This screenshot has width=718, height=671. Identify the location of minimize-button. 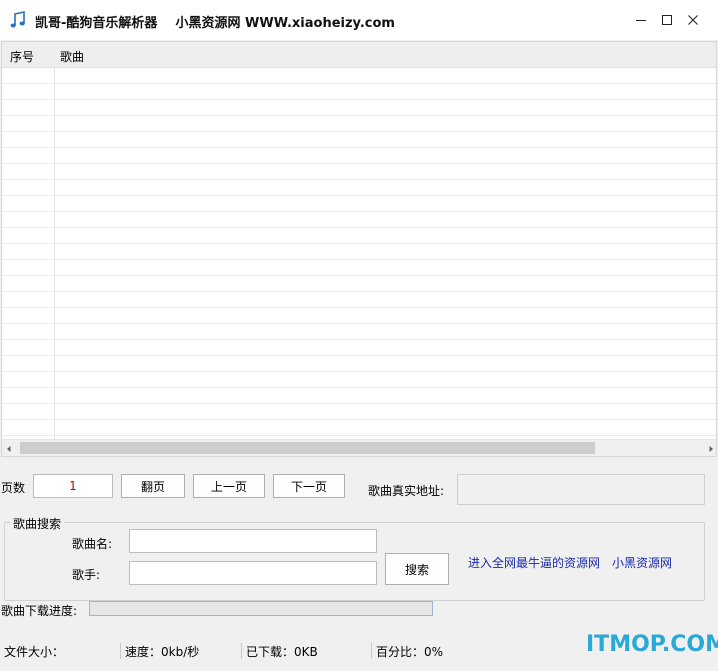
(641, 20).